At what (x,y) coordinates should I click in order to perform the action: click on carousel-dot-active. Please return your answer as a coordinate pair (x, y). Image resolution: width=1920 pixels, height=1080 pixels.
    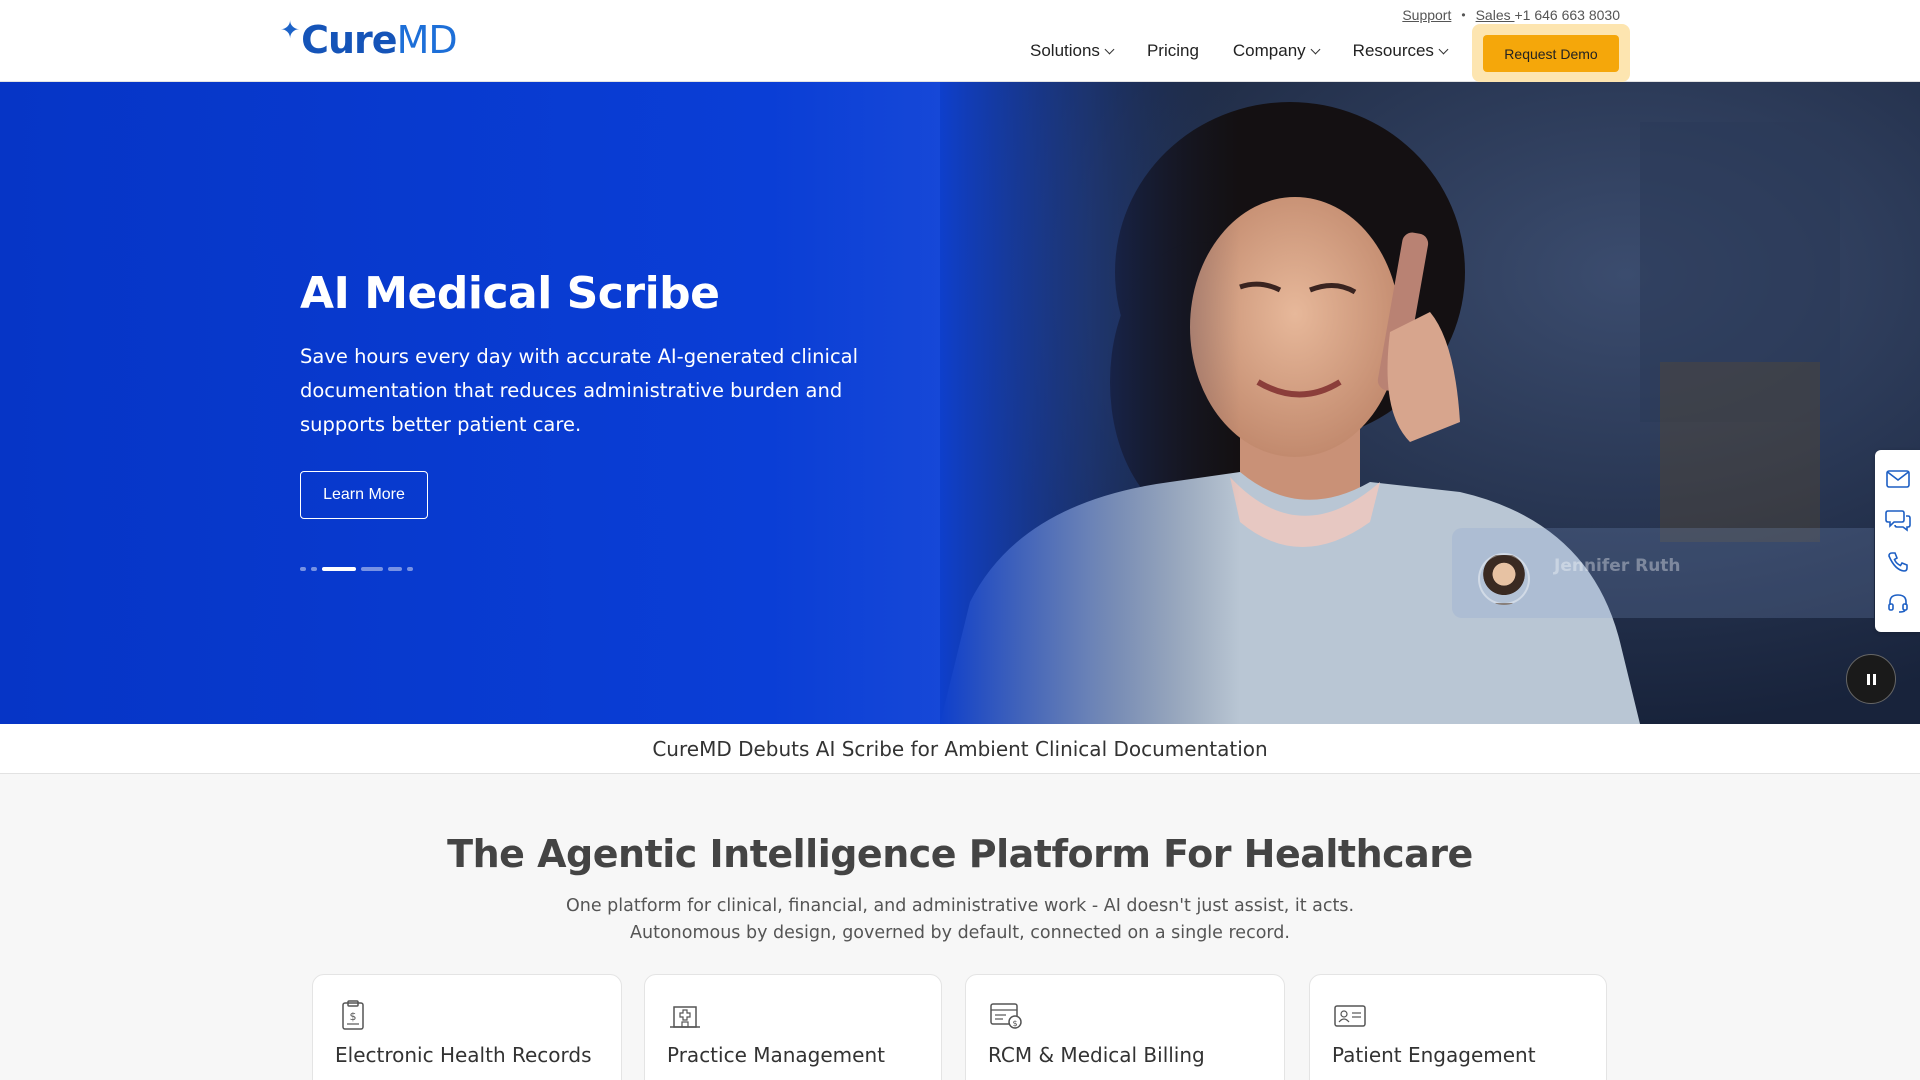
    Looking at the image, I should click on (339, 569).